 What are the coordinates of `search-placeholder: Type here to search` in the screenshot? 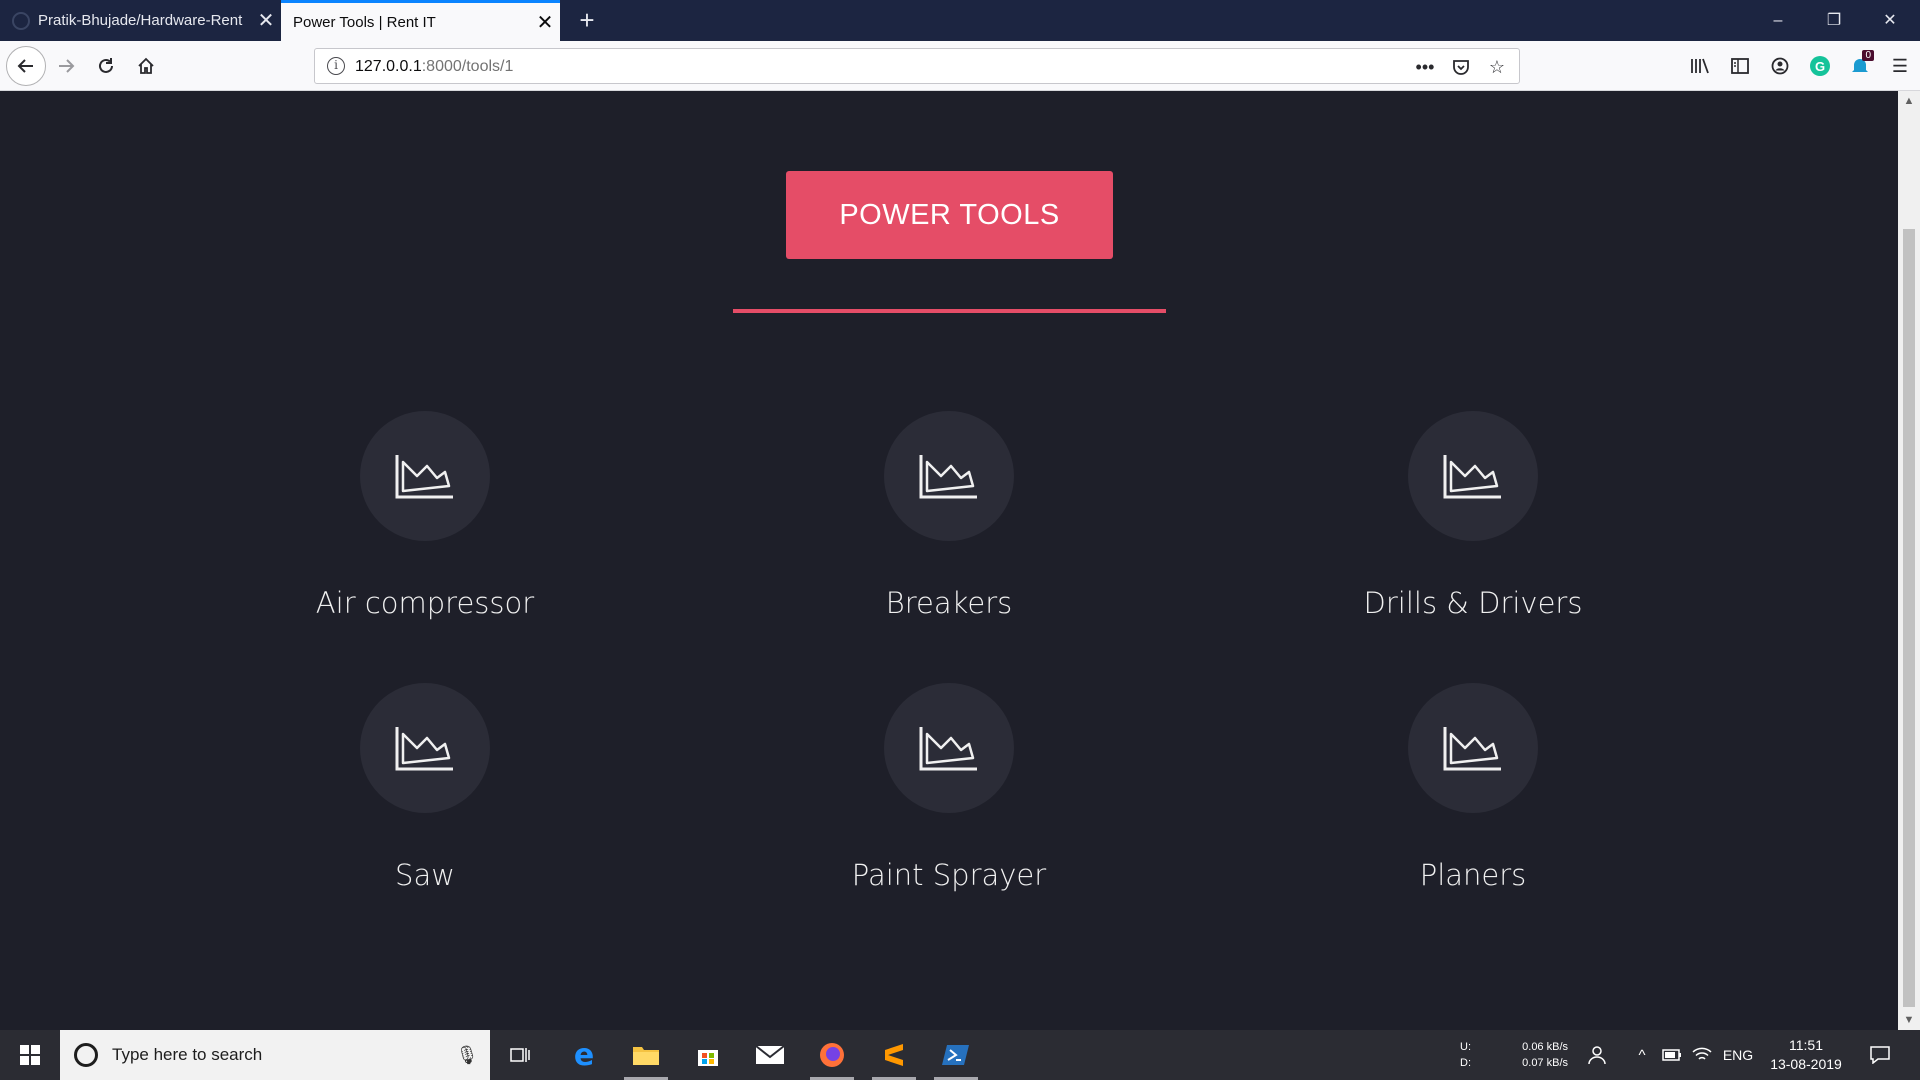 It's located at (187, 1054).